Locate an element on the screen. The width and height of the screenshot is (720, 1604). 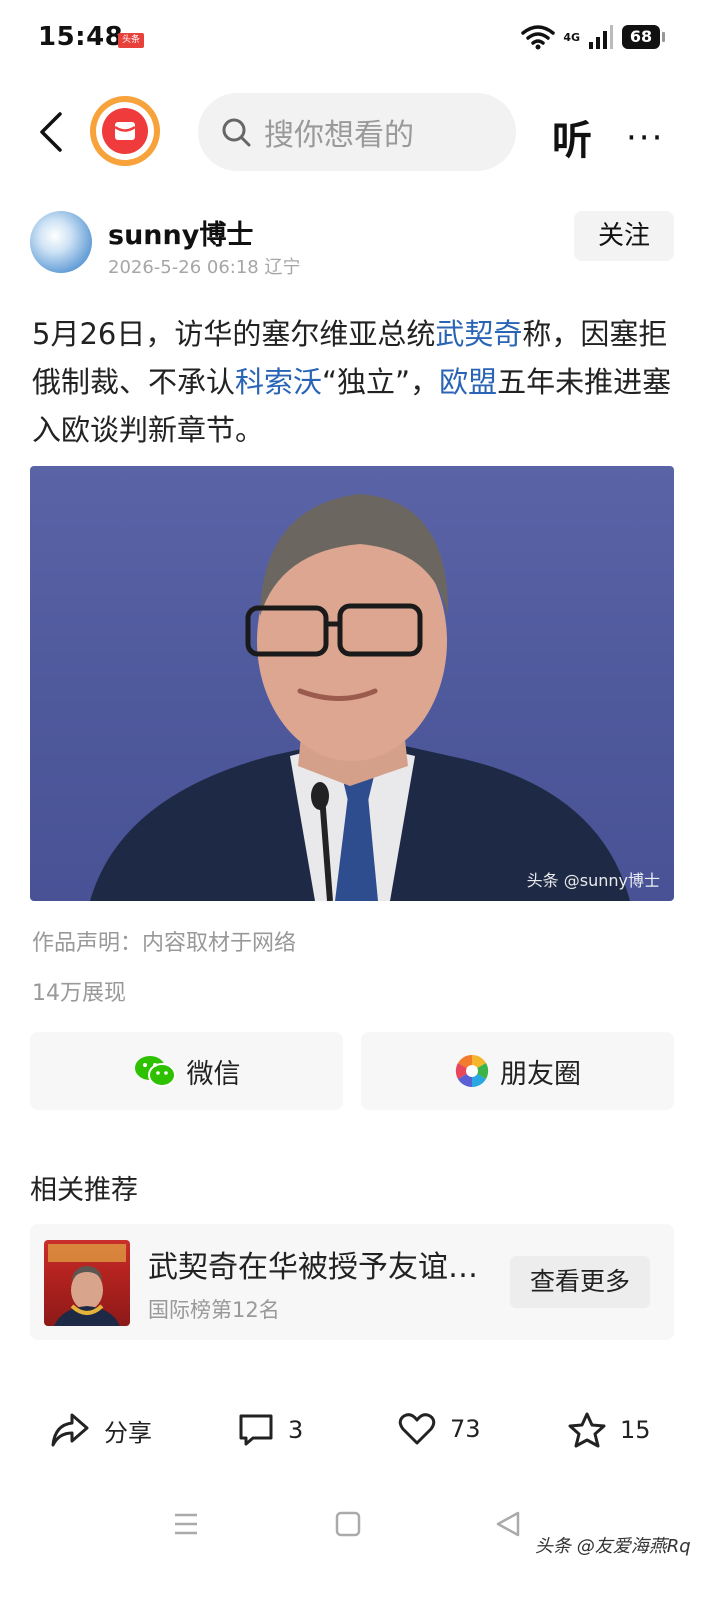
listen-button: 听 is located at coordinates (572, 137).